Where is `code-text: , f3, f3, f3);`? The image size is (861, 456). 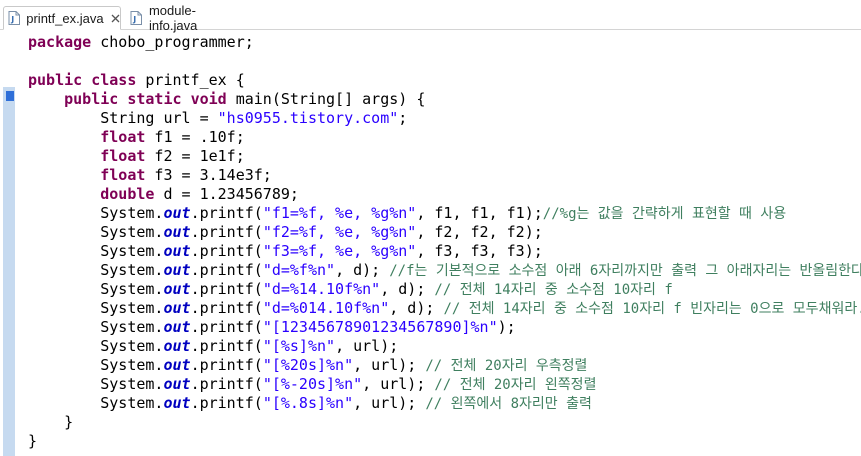 code-text: , f3, f3, f3); is located at coordinates (479, 251).